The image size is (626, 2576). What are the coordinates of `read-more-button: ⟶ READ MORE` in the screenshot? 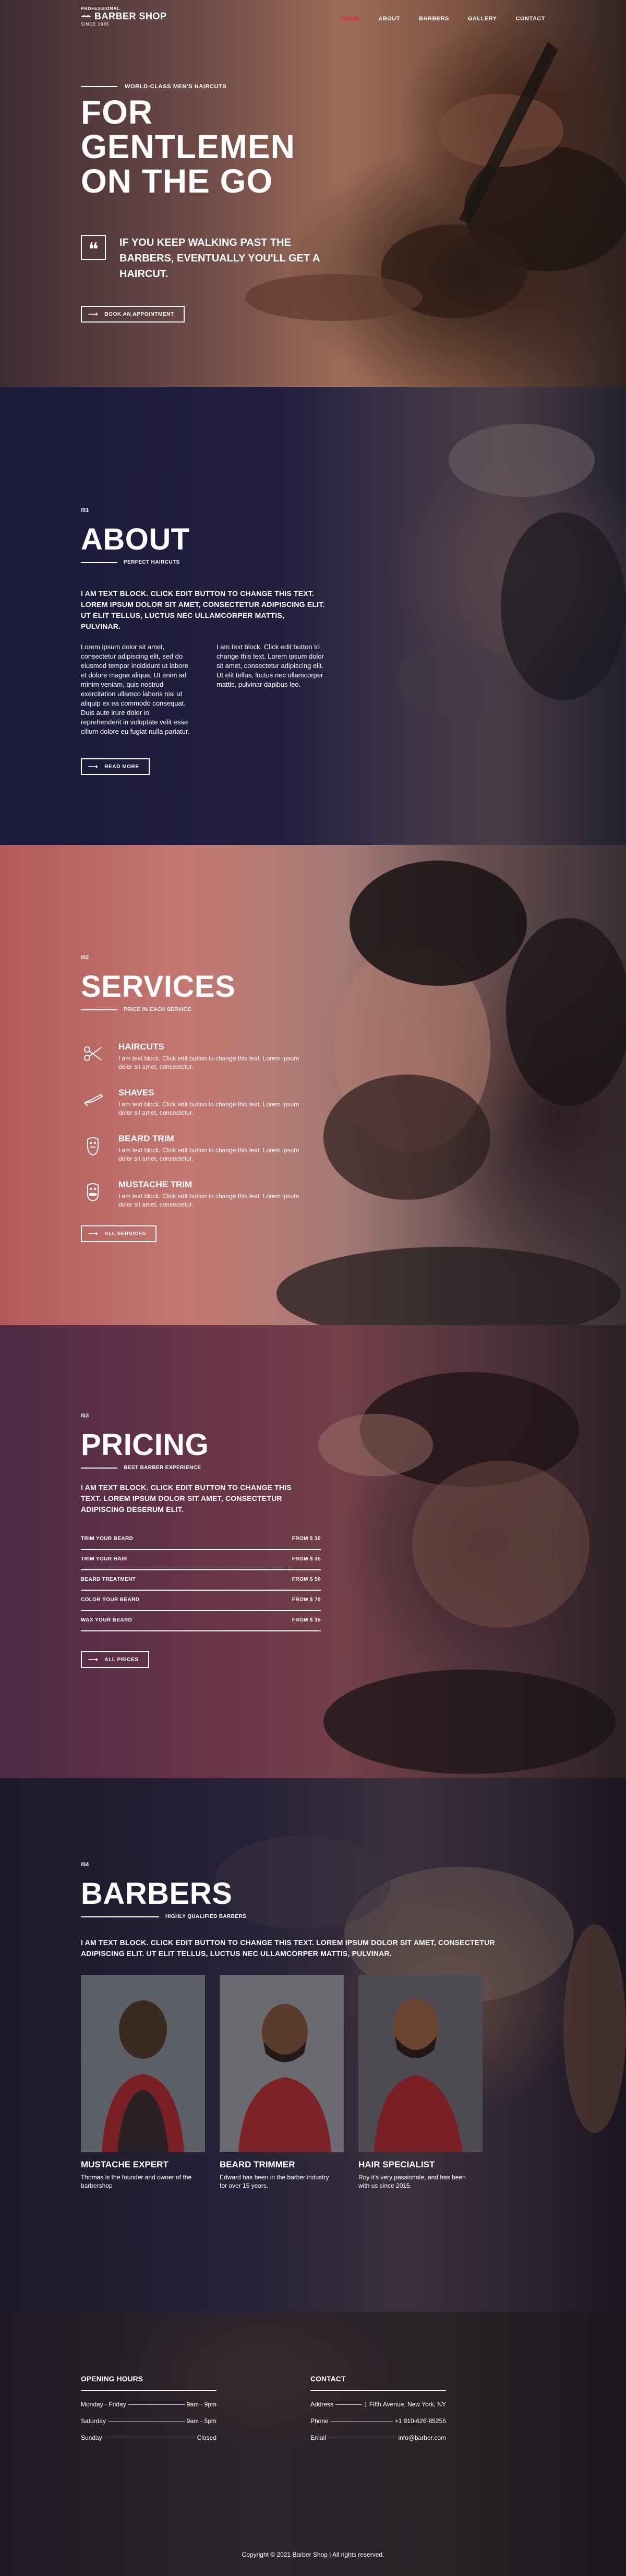 It's located at (115, 766).